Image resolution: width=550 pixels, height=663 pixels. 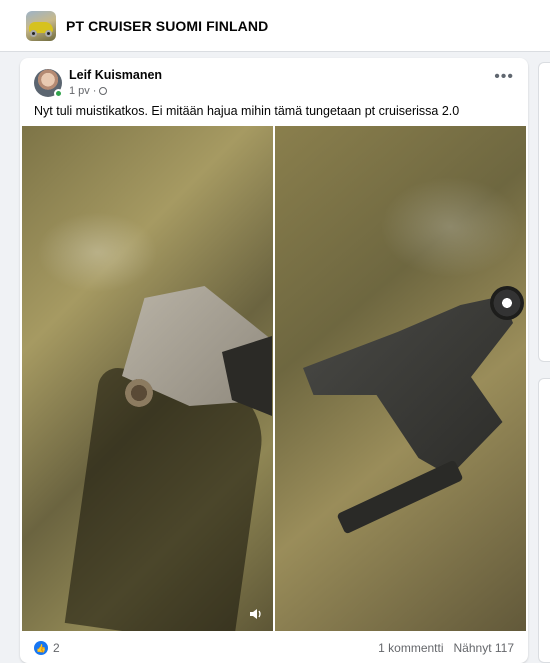 I want to click on post-time: 1 pv, so click(x=79, y=91).